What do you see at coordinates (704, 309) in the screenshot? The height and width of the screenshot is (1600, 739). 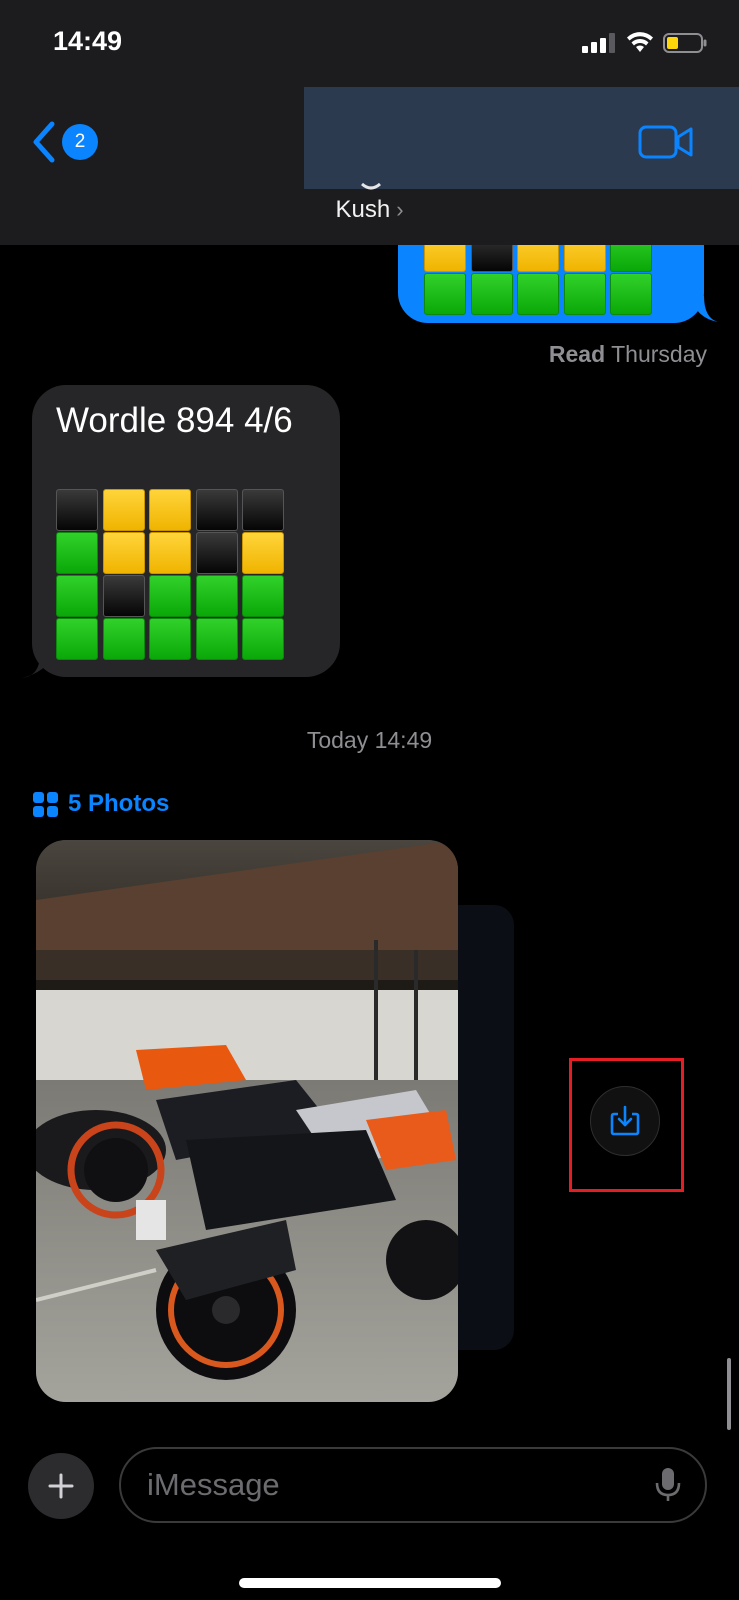 I see `sent-bubble-tail` at bounding box center [704, 309].